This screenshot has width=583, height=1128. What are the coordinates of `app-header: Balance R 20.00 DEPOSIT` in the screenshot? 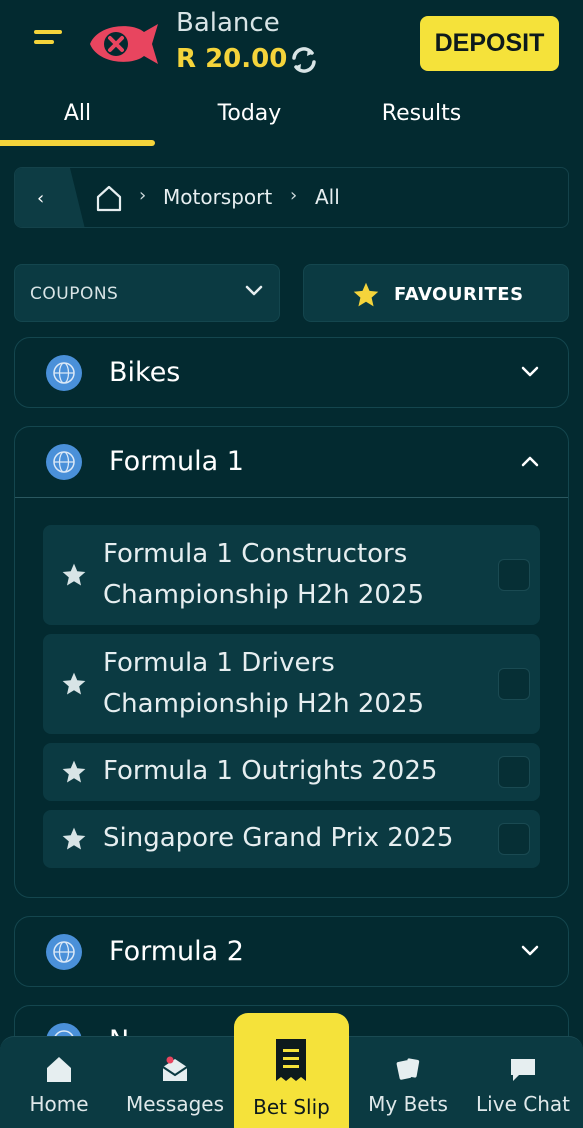 It's located at (291, 45).